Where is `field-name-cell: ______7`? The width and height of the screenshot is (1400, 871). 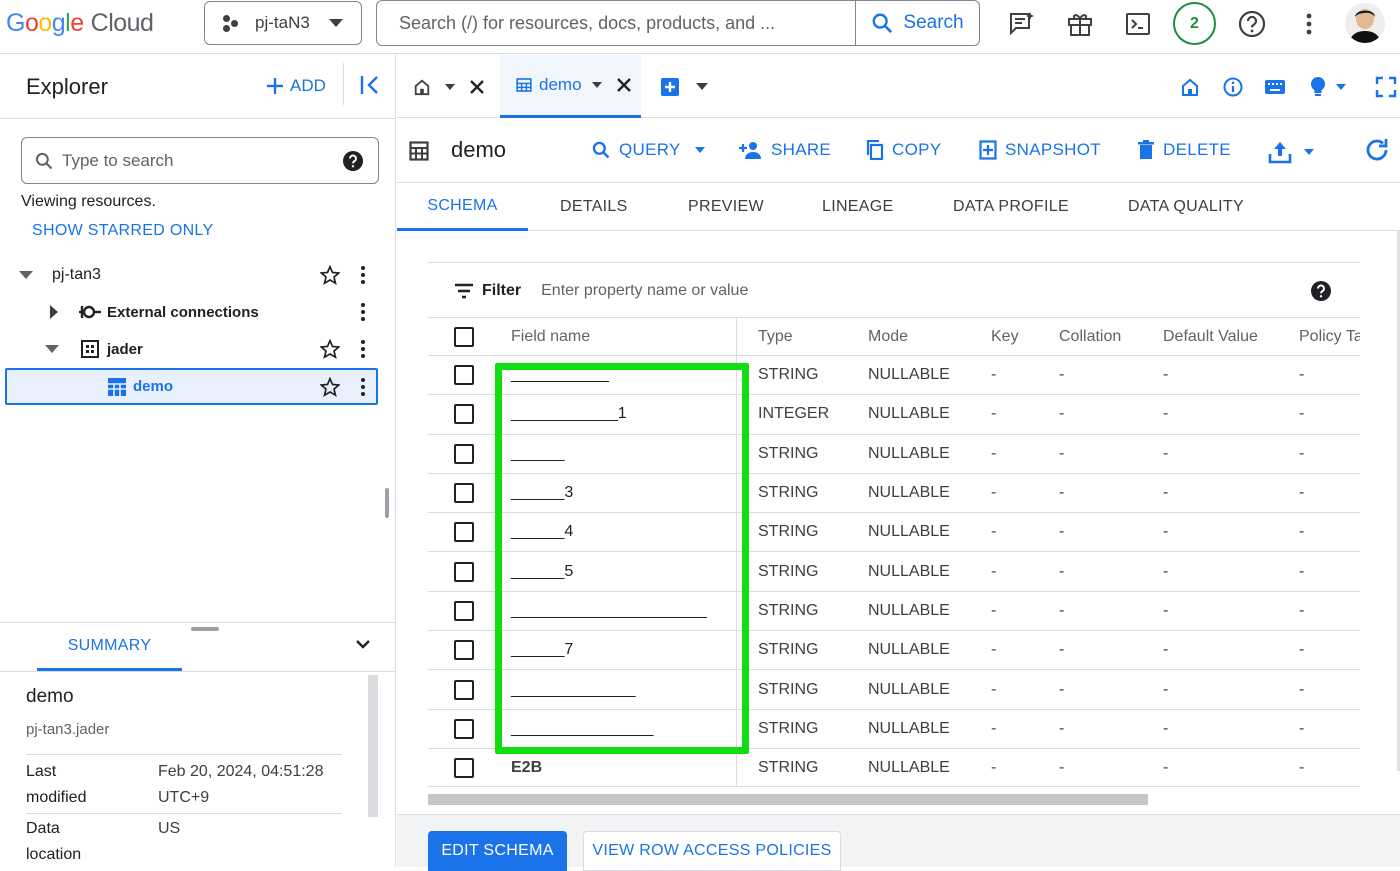 field-name-cell: ______7 is located at coordinates (542, 650).